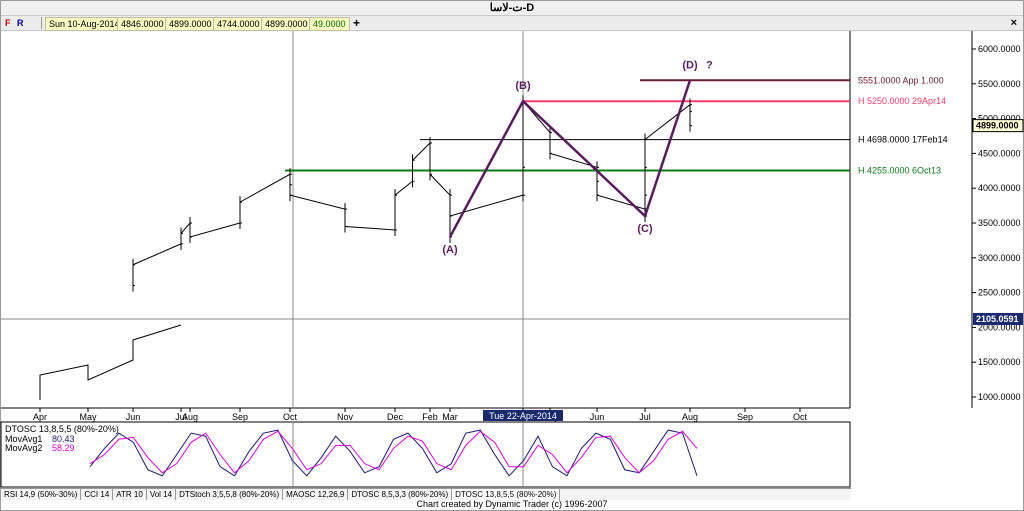 Image resolution: width=1024 pixels, height=511 pixels. I want to click on wave-label: (A), so click(450, 250).